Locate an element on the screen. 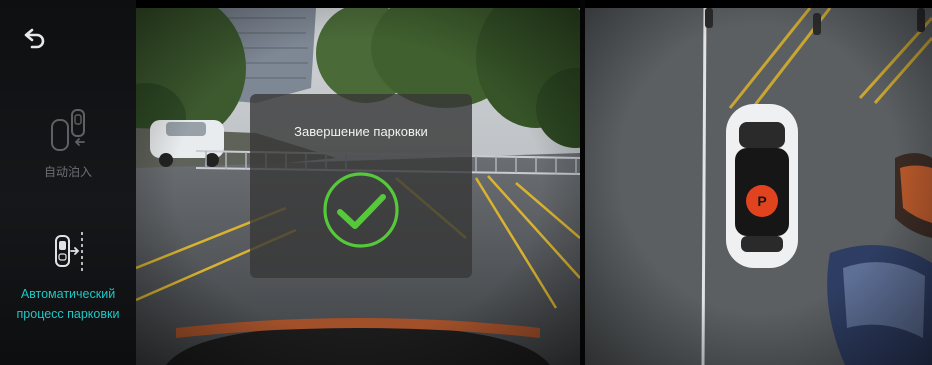  mode-auto-park-in-label: 自动泊入 is located at coordinates (67, 172).